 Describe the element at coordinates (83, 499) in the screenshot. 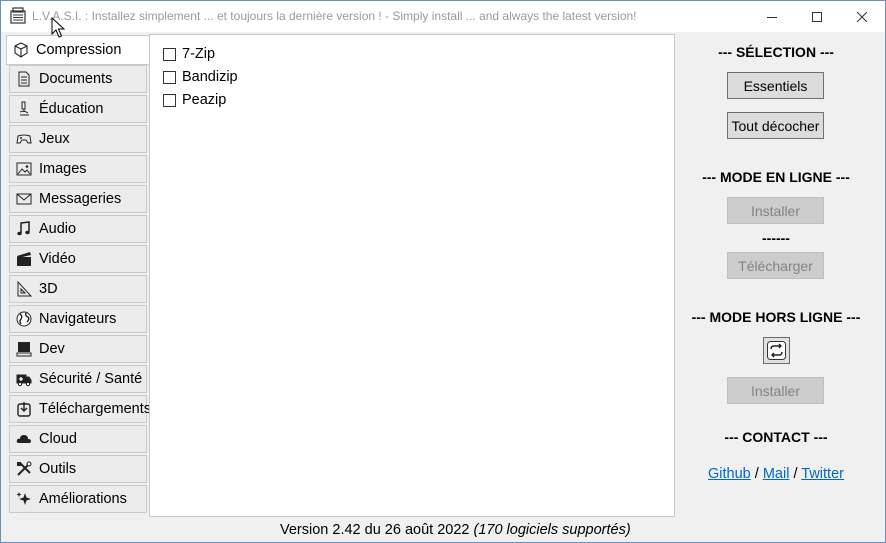

I see `tab-label: Améliorations` at that location.